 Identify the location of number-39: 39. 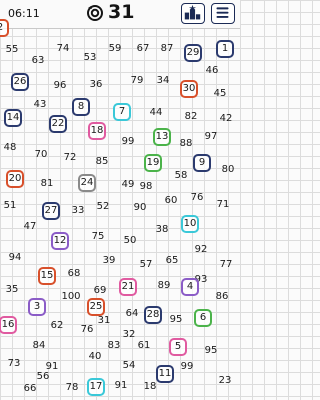
(109, 261).